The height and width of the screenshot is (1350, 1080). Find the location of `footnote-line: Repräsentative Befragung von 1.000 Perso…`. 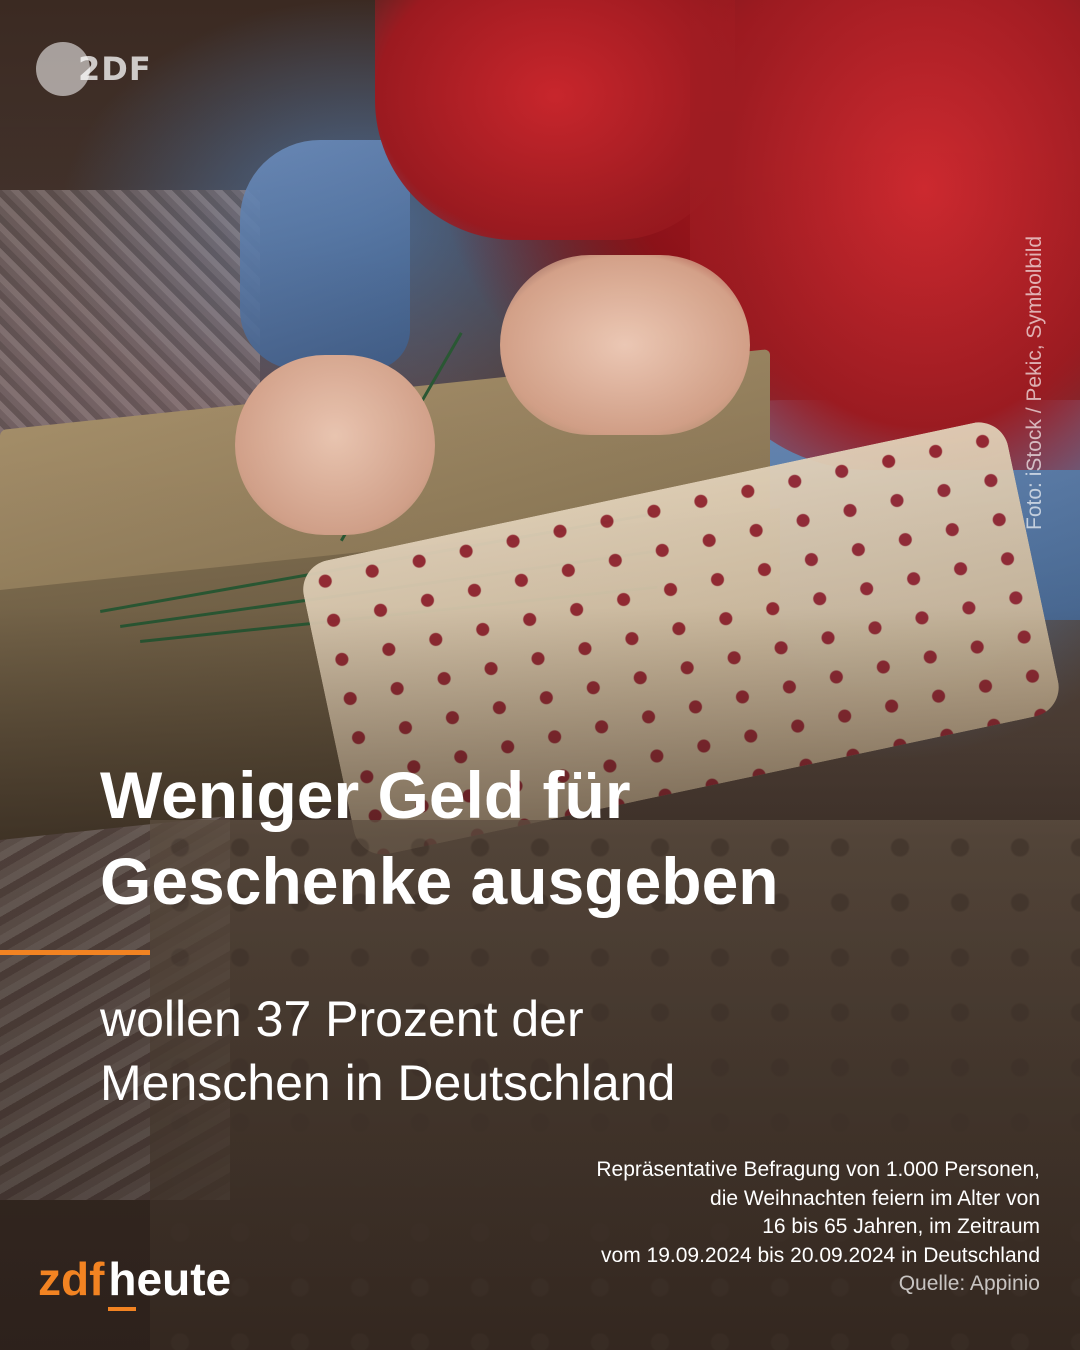

footnote-line: Repräsentative Befragung von 1.000 Perso… is located at coordinates (818, 1169).